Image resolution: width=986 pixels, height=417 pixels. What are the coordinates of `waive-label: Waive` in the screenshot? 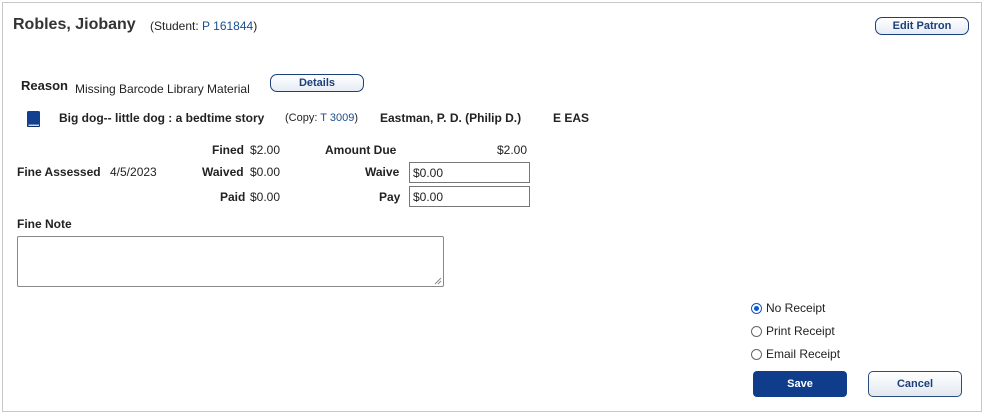 It's located at (382, 172).